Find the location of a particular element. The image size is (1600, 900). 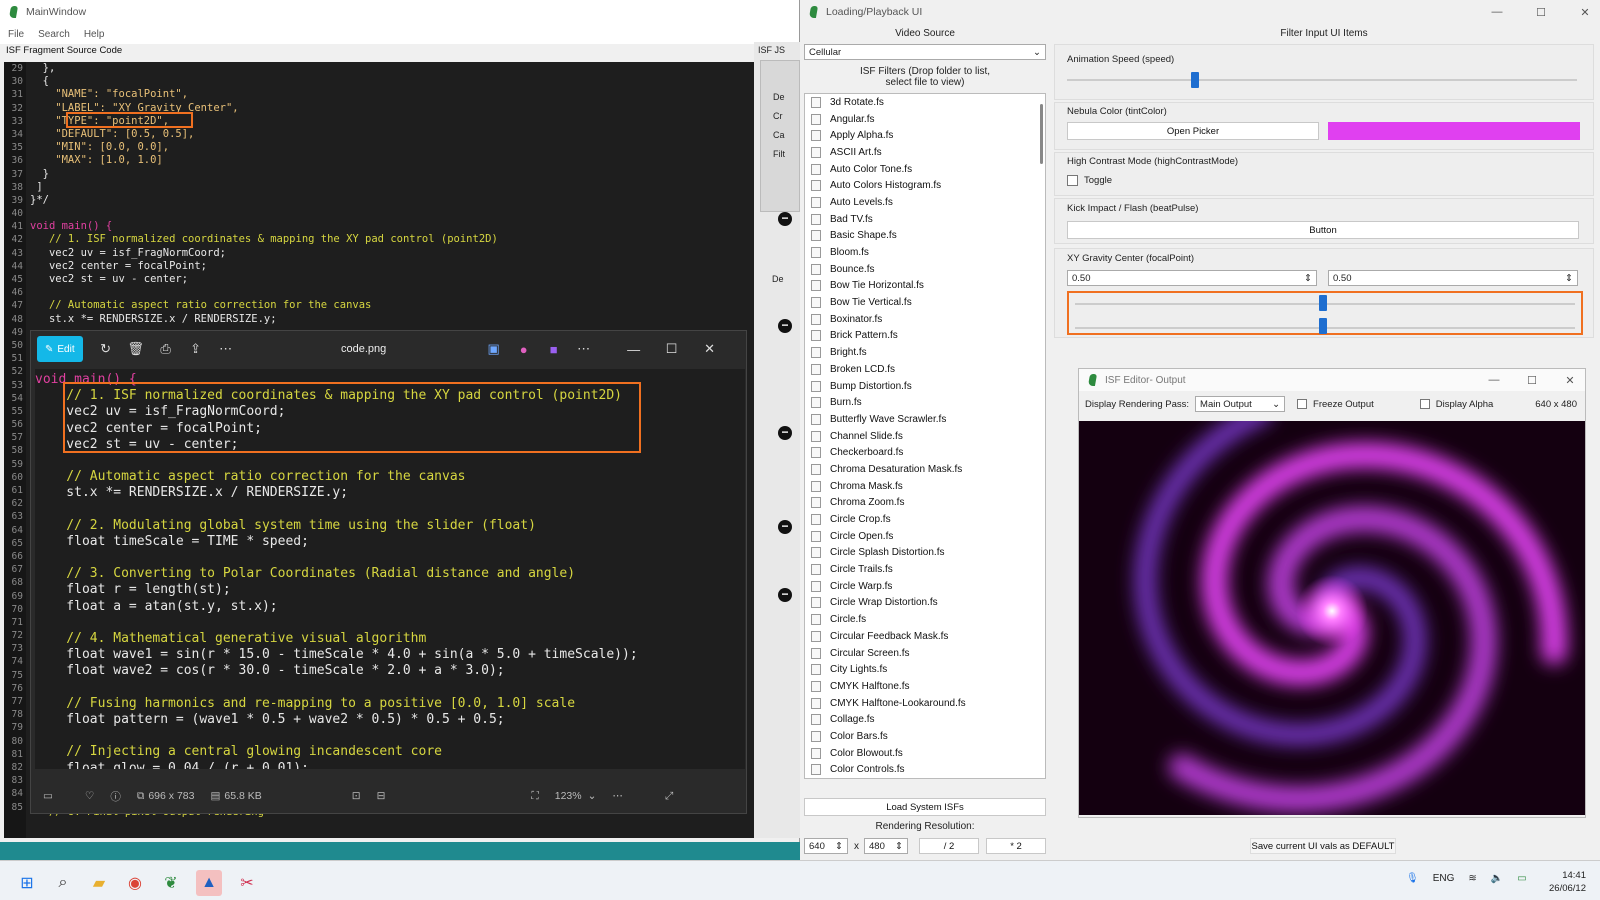

windows-start-icon: ⊞ is located at coordinates (27, 883).